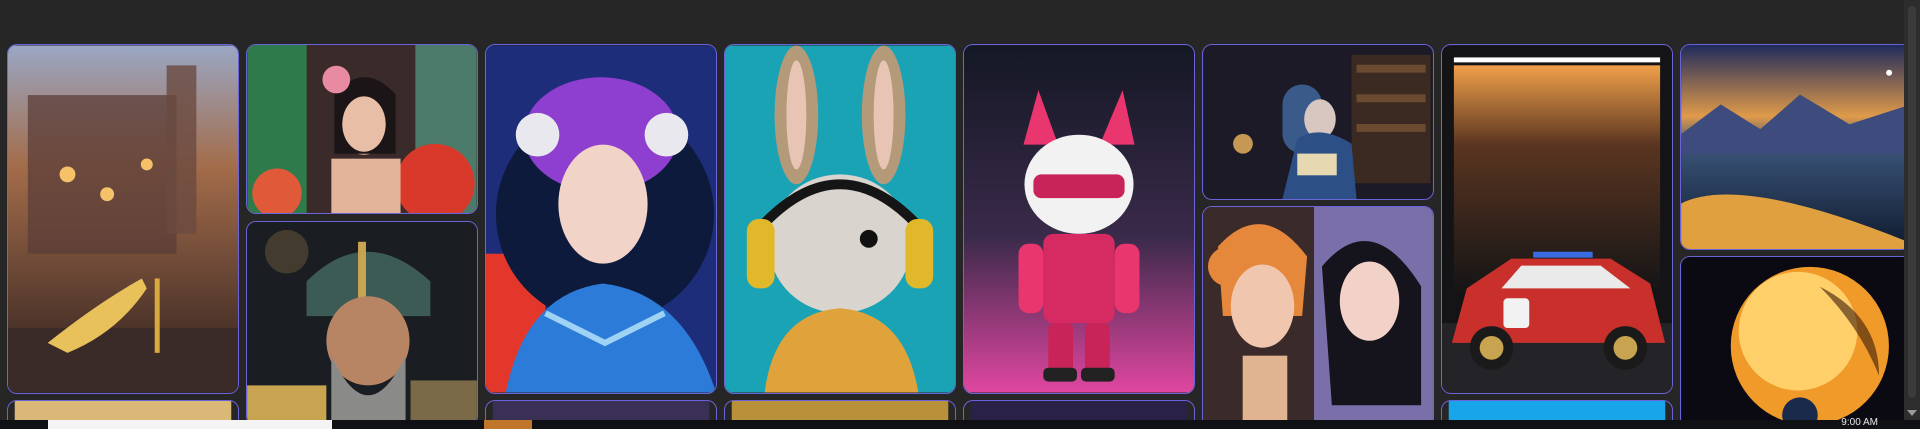 Image resolution: width=1920 pixels, height=429 pixels. I want to click on glowing-planet-girl-image, so click(1796, 338).